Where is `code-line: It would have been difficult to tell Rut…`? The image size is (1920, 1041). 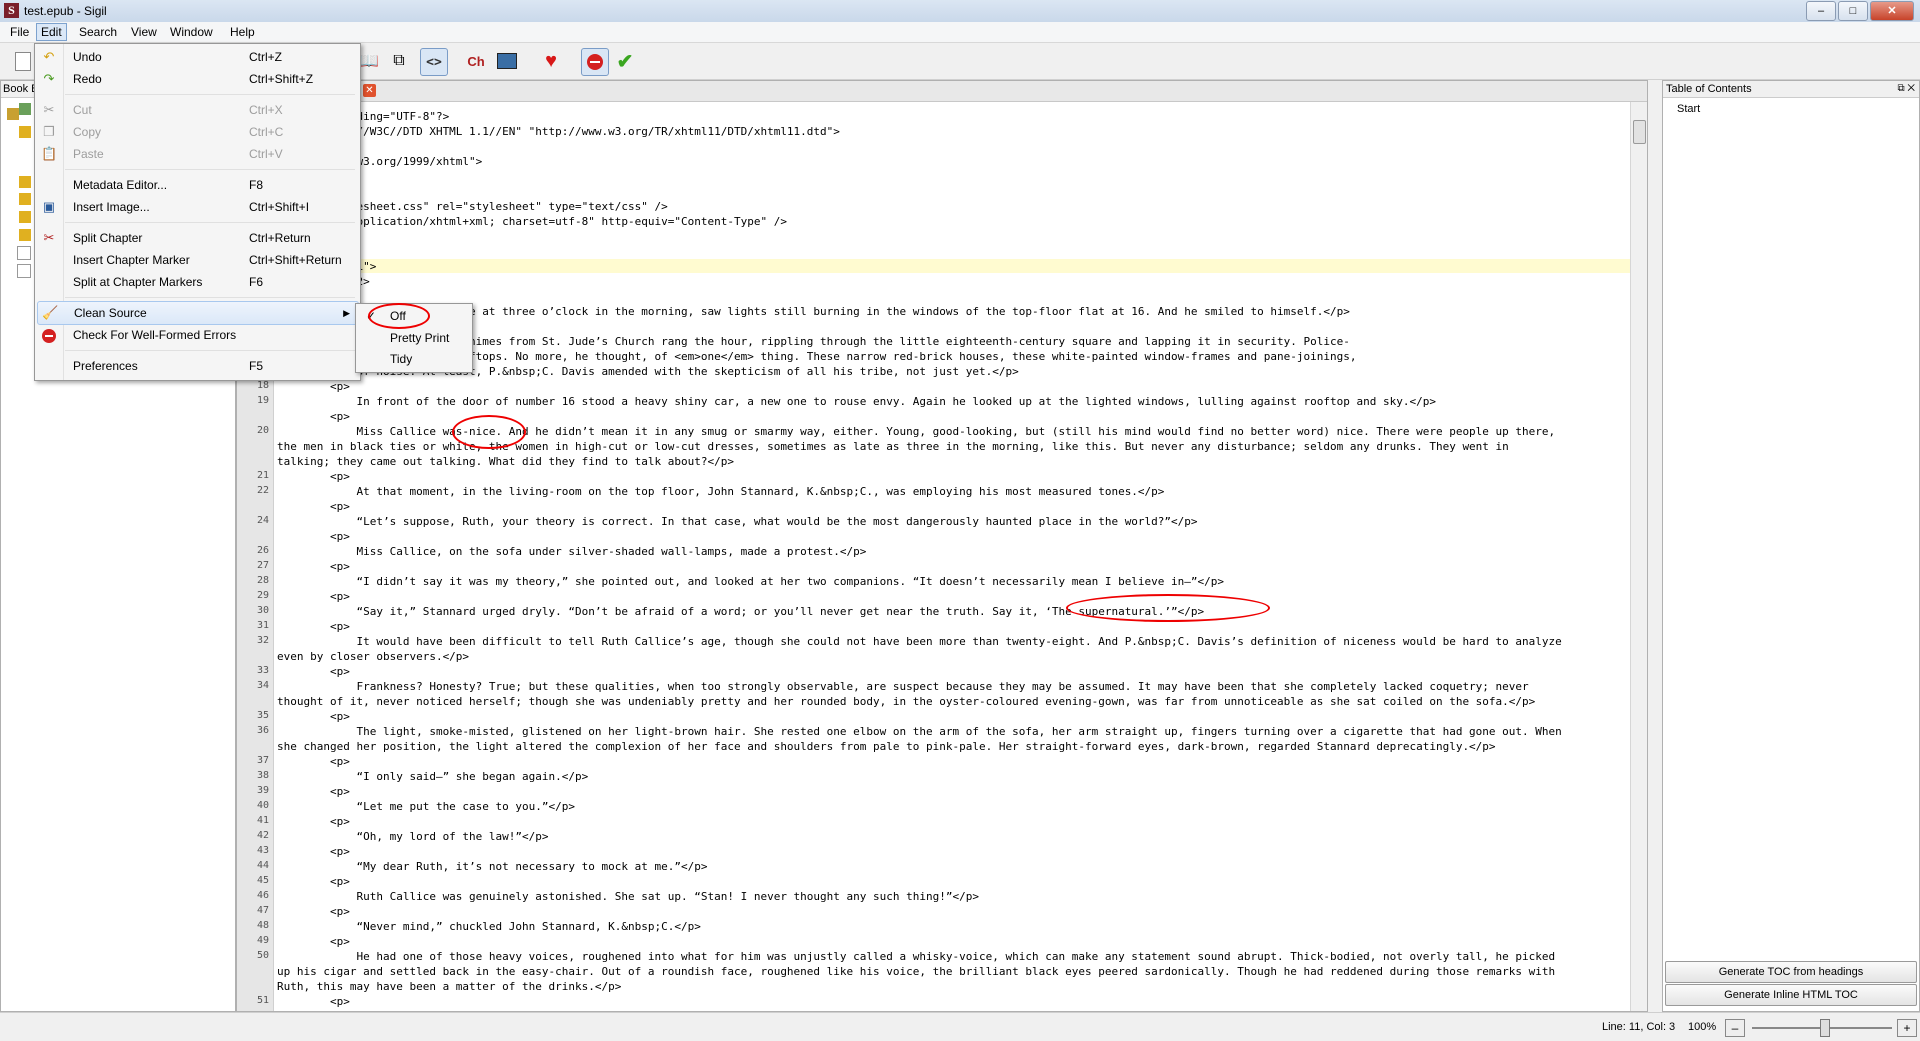
code-line: It would have been difficult to tell Rut… is located at coordinates (919, 641).